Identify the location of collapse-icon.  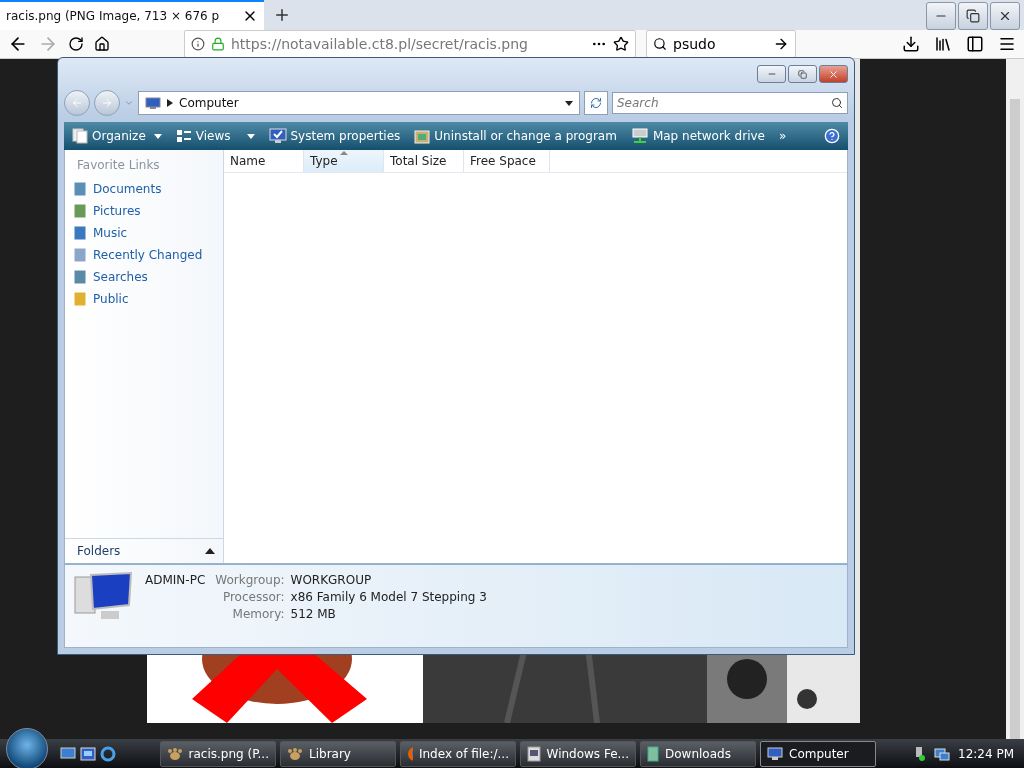
(210, 551).